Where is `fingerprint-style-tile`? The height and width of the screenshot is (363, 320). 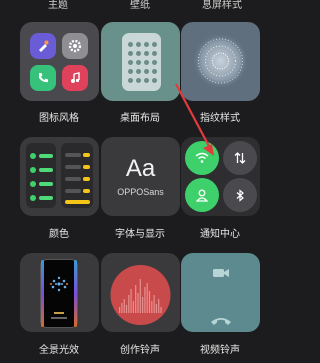
fingerprint-style-tile is located at coordinates (220, 61).